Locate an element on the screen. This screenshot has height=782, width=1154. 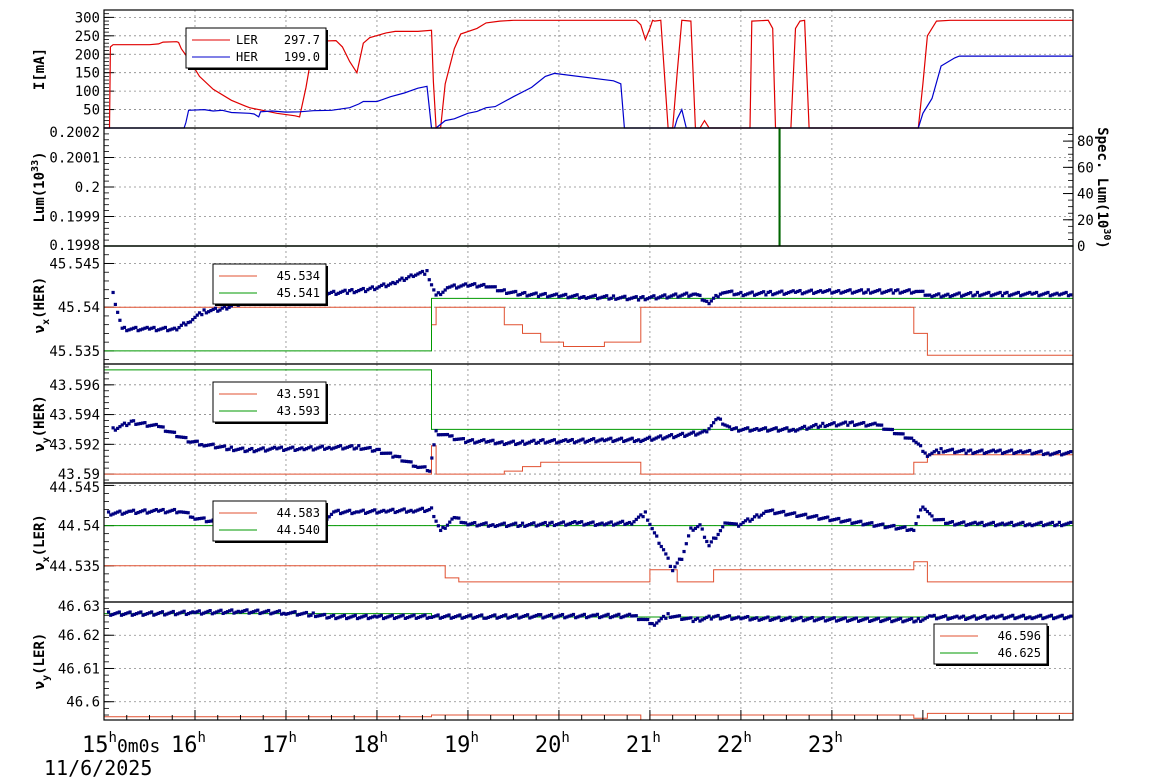
y-tick-label: 46.63 is located at coordinates (79, 607).